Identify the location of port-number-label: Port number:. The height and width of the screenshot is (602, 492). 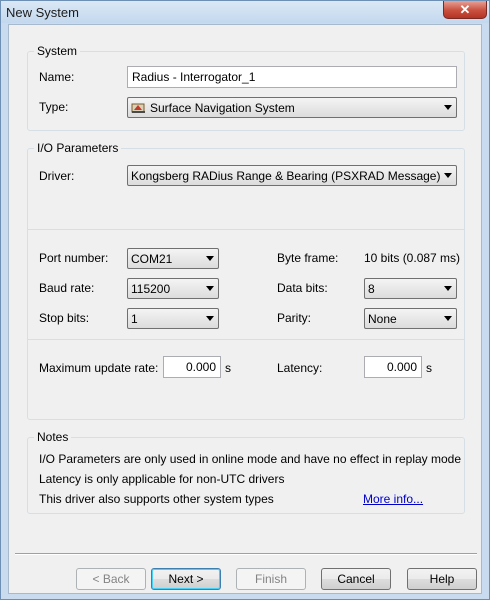
(74, 258).